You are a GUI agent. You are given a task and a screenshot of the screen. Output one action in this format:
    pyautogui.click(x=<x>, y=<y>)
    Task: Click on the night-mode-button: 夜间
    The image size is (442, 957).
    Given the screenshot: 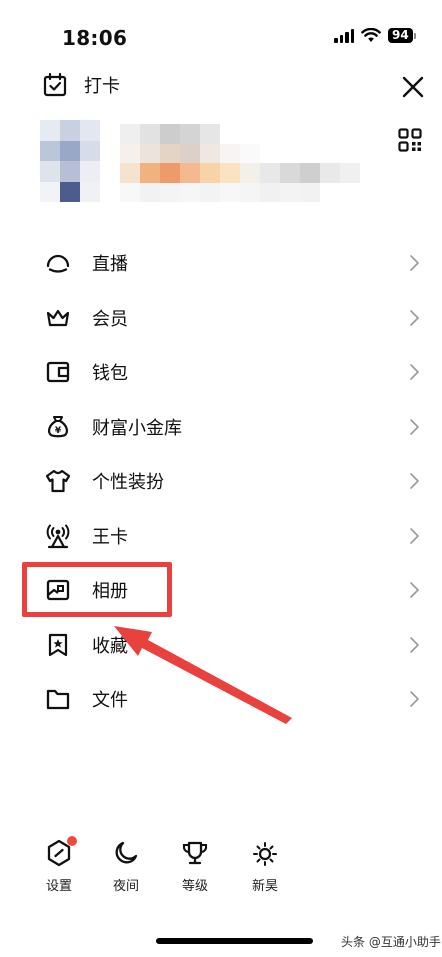 What is the action you would take?
    pyautogui.click(x=126, y=866)
    